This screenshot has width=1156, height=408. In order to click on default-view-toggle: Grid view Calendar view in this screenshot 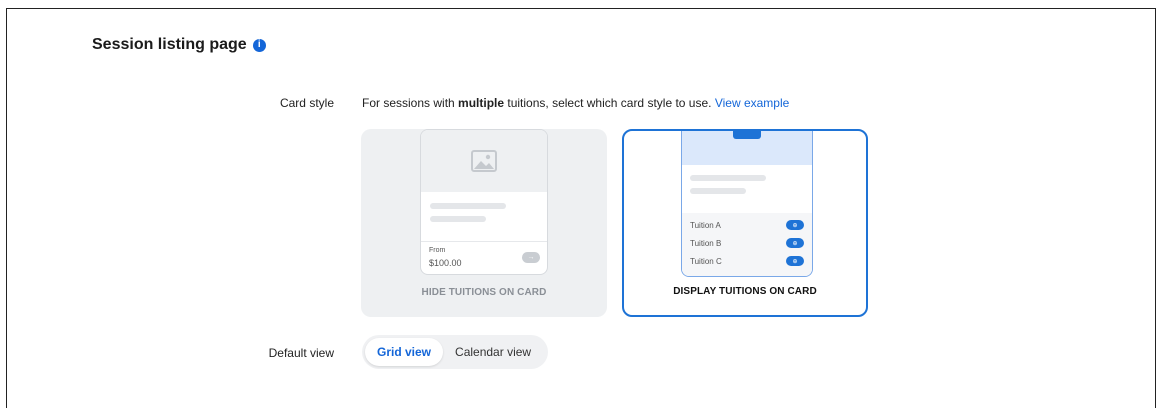, I will do `click(455, 352)`.